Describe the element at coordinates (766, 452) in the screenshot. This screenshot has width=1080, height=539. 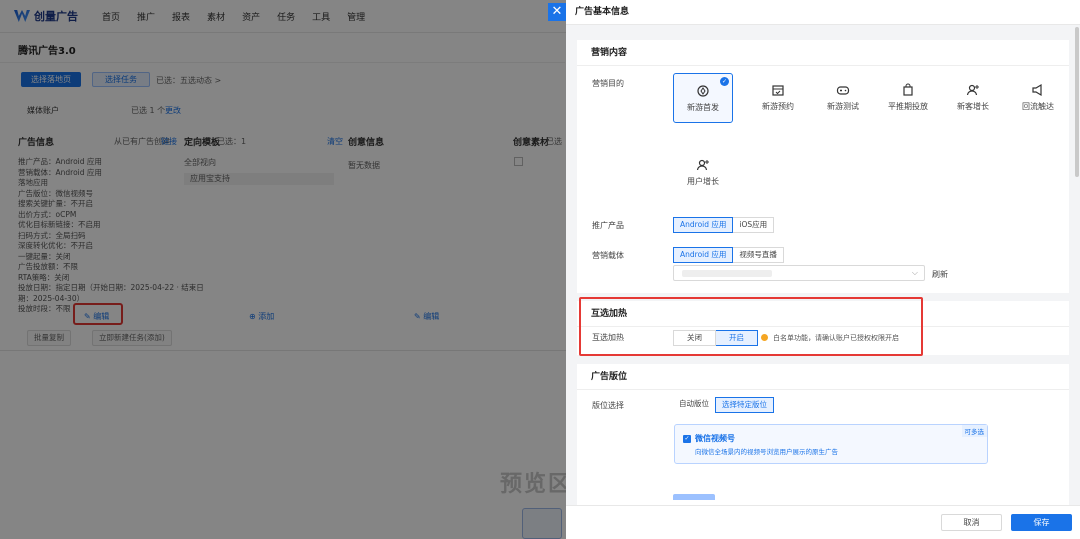
I see `wechat-option-desc: 向微信全场景内的视频号浏览用户展示的原生广告` at that location.